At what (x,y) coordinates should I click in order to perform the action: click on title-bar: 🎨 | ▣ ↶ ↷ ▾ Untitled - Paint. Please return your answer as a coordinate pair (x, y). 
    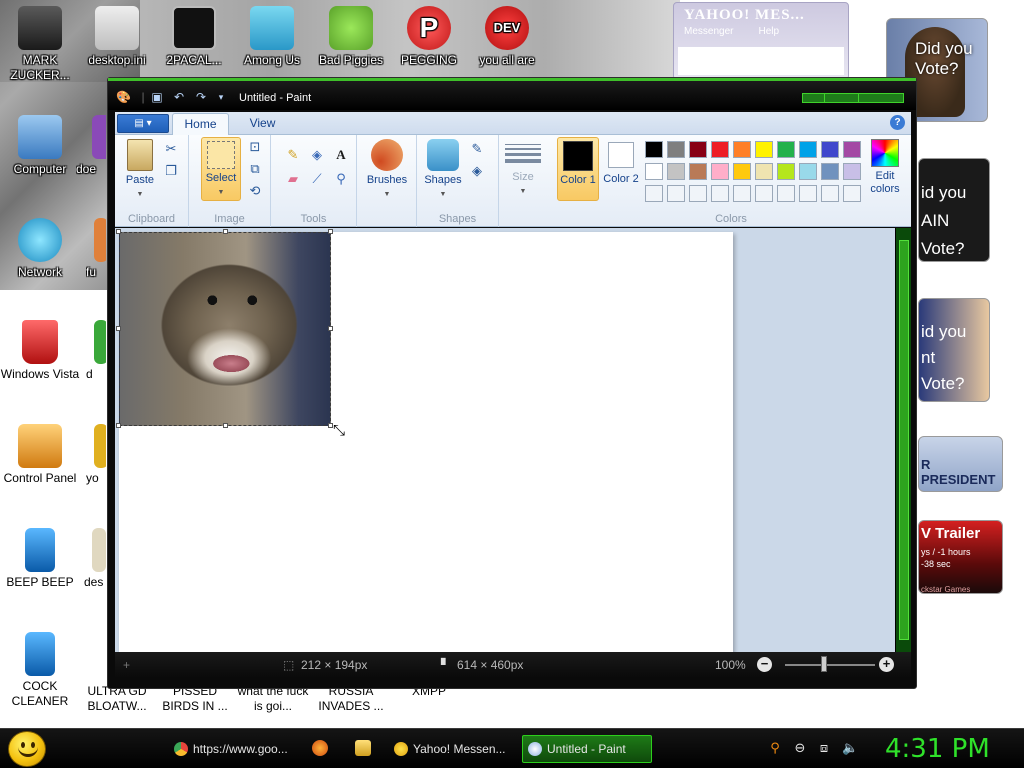
    Looking at the image, I should click on (512, 94).